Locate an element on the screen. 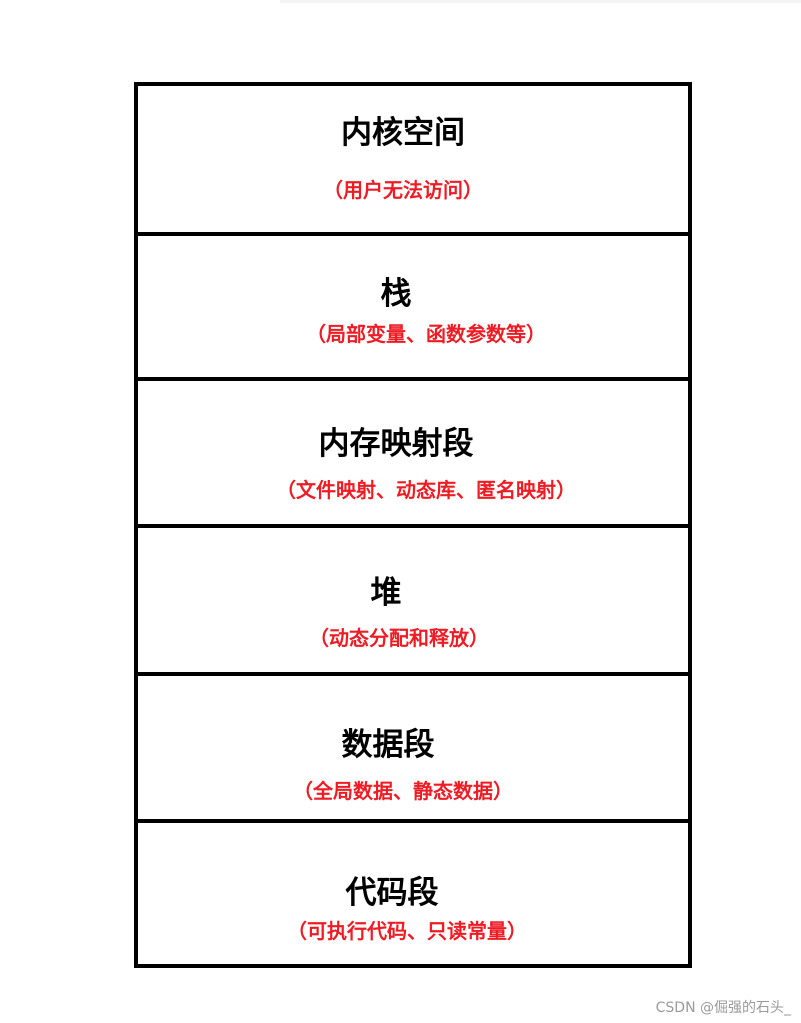  segment-heap: 堆 （动态分配和释放） is located at coordinates (413, 598).